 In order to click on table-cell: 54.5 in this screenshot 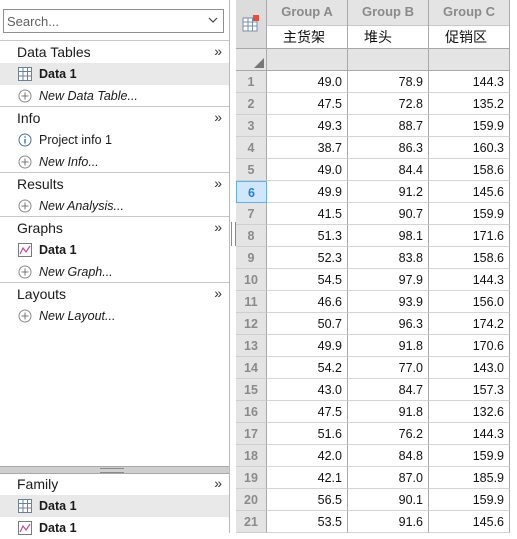, I will do `click(307, 280)`.